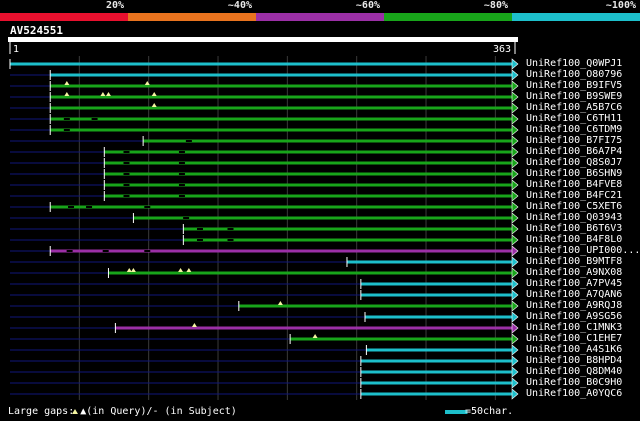 The width and height of the screenshot is (640, 421). I want to click on severity-label: ~60%, so click(367, 5).